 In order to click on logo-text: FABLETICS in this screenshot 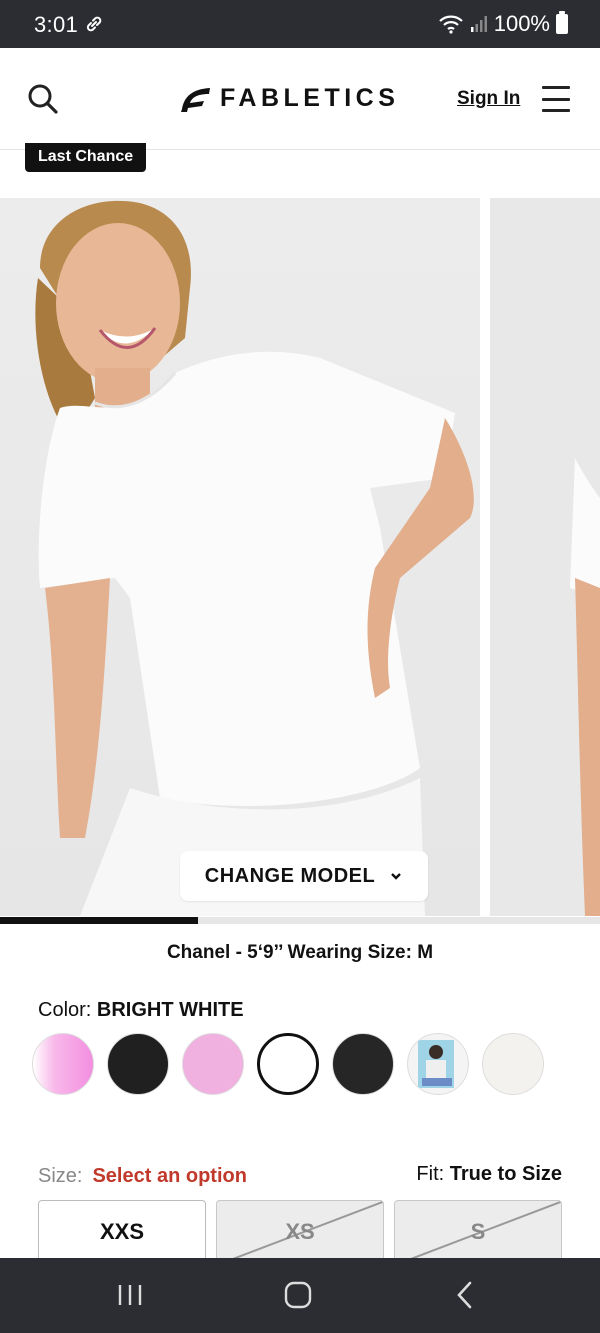, I will do `click(310, 98)`.